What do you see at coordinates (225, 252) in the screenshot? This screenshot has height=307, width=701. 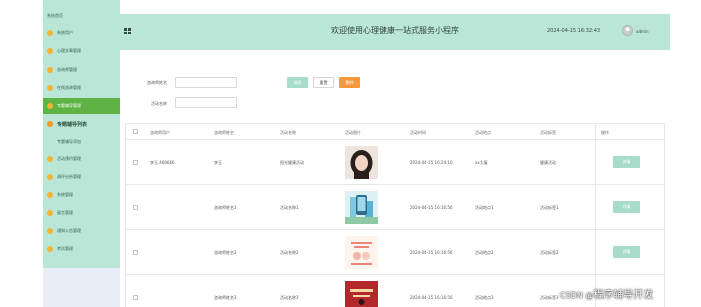 I see `cell-name: 咨询师姓名2` at bounding box center [225, 252].